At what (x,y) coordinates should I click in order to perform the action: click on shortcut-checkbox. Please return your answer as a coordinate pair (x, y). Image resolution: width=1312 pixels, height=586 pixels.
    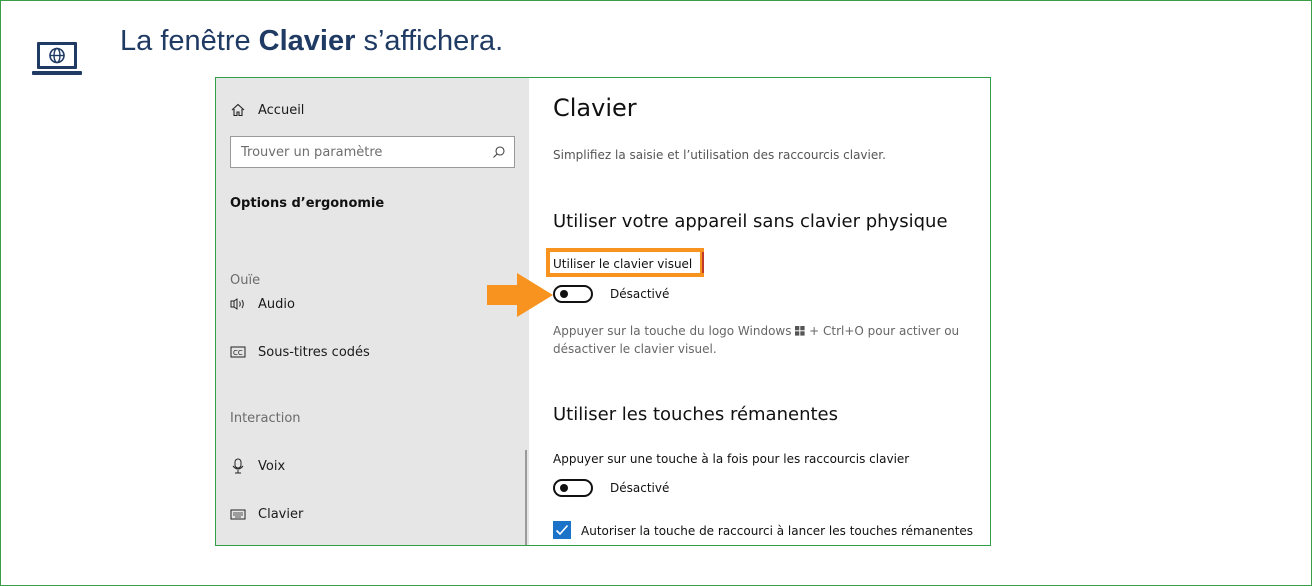
    Looking at the image, I should click on (562, 530).